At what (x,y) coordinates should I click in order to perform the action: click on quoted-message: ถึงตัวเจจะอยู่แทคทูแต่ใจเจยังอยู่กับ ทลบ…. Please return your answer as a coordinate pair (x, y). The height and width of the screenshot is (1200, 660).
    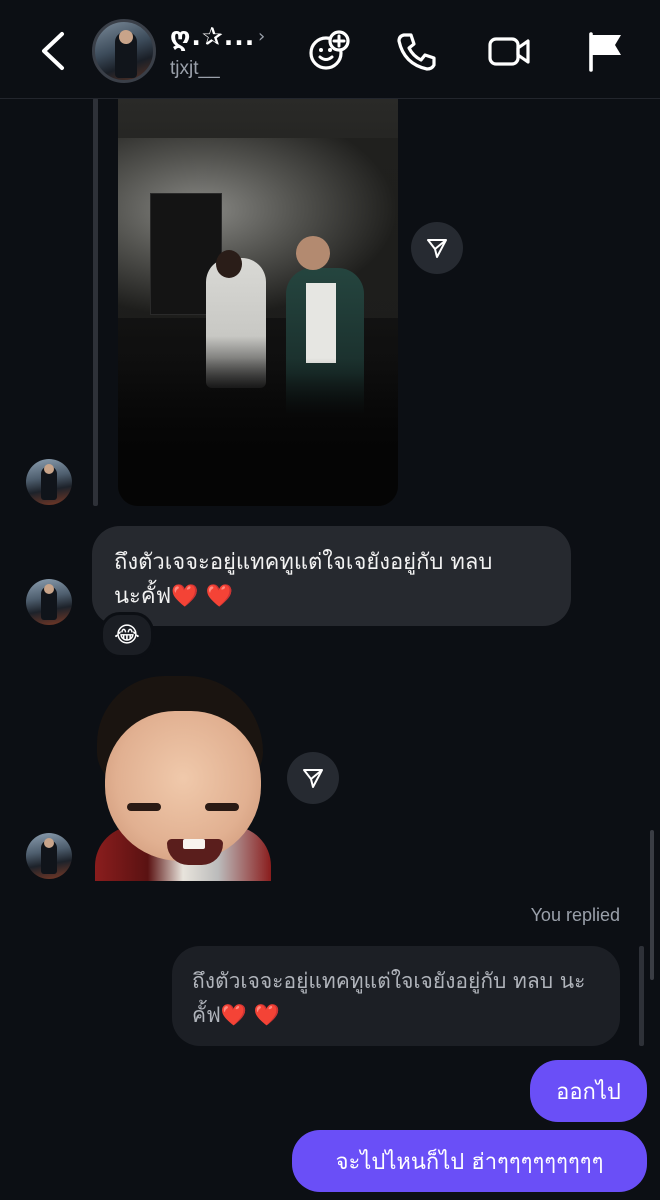
    Looking at the image, I should click on (396, 996).